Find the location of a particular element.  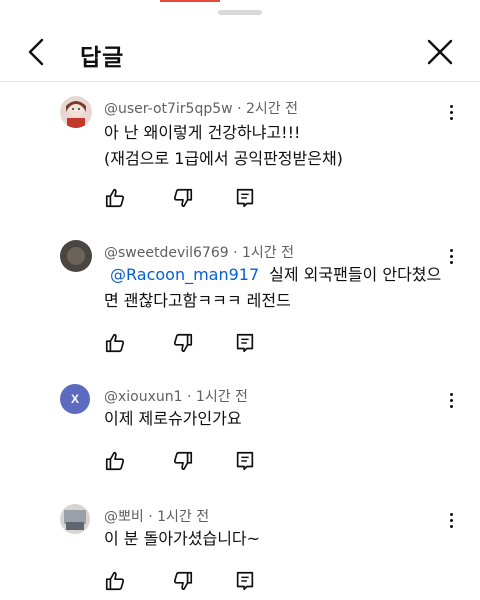

avatar-letter: X is located at coordinates (74, 399).